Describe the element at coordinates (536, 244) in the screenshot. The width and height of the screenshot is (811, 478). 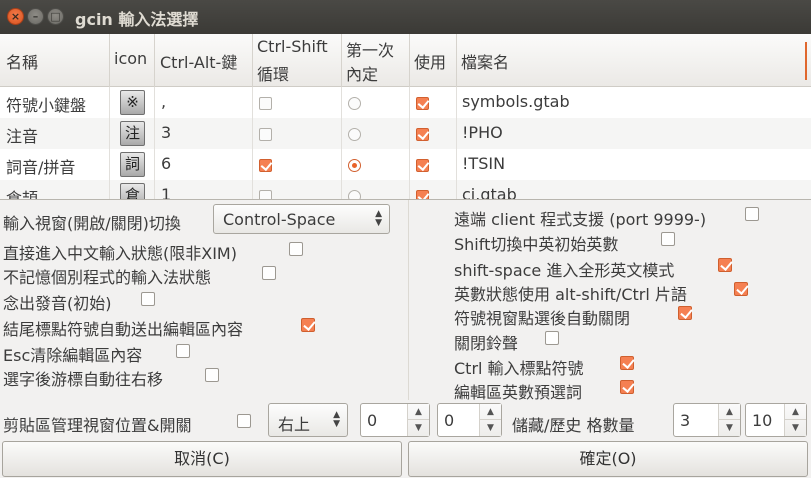
I see `option-label: Shift切換中英初始英數` at that location.